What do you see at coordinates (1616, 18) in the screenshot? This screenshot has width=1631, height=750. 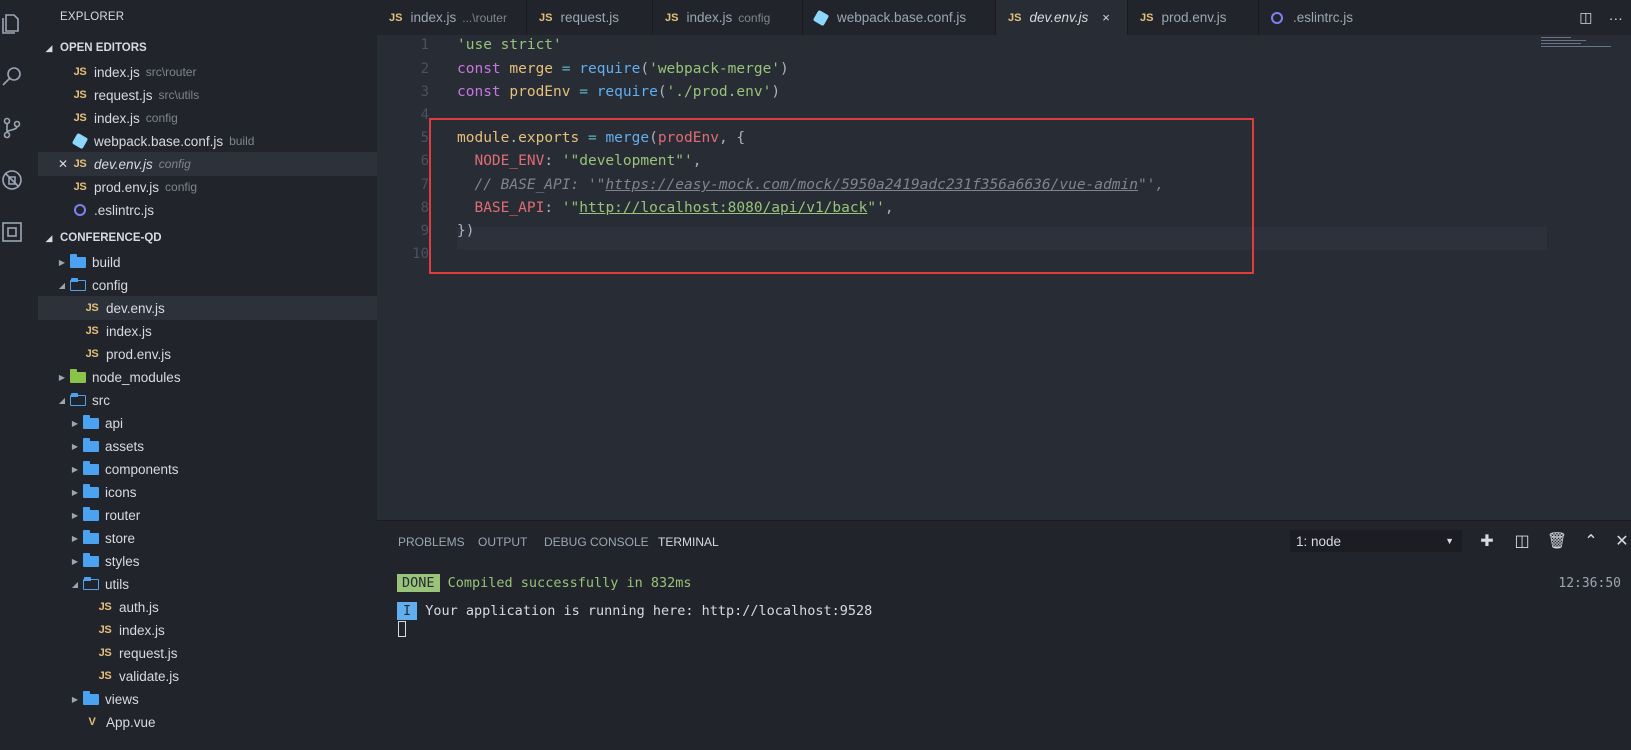 I see `more-actions-icon: ···` at bounding box center [1616, 18].